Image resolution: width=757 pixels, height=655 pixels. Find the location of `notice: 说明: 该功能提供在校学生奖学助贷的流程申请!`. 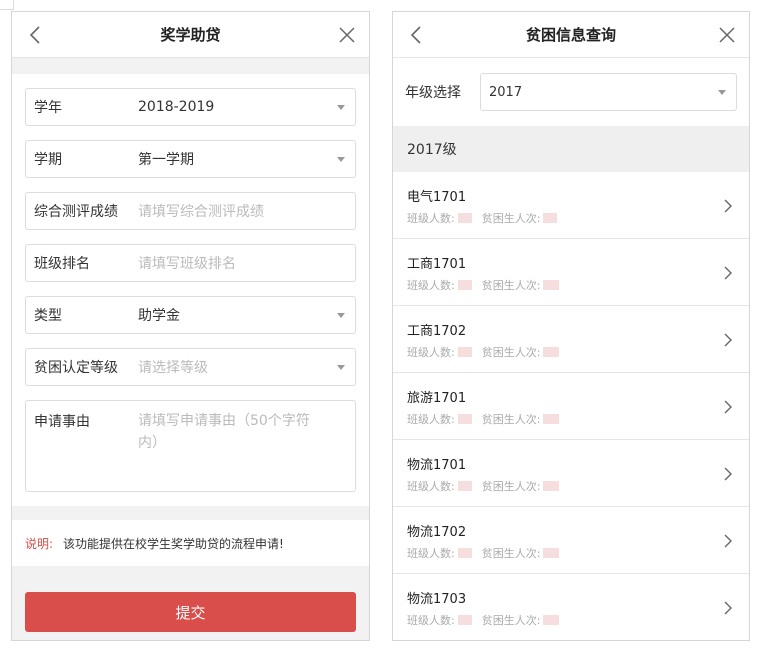

notice: 说明: 该功能提供在校学生奖学助贷的流程申请! is located at coordinates (190, 543).